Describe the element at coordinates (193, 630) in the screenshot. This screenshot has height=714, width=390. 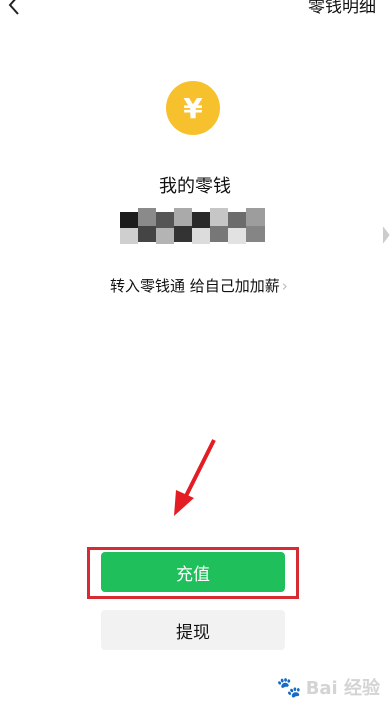
I see `withdraw-button: 提现` at that location.